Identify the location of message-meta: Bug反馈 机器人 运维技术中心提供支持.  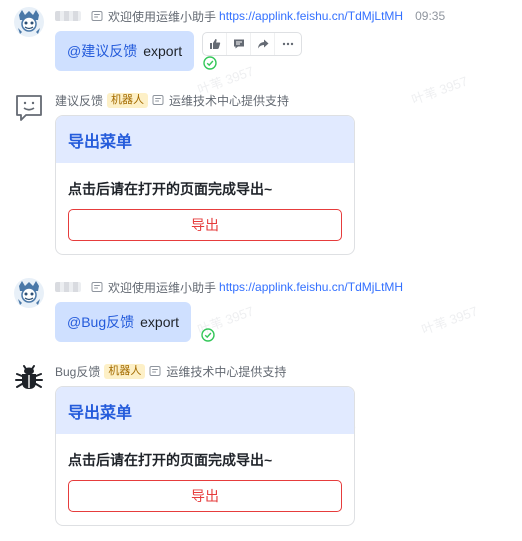
(170, 371).